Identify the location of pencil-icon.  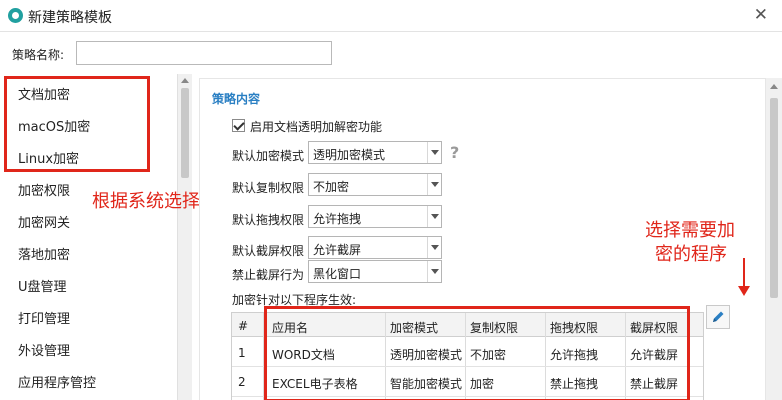
(718, 316).